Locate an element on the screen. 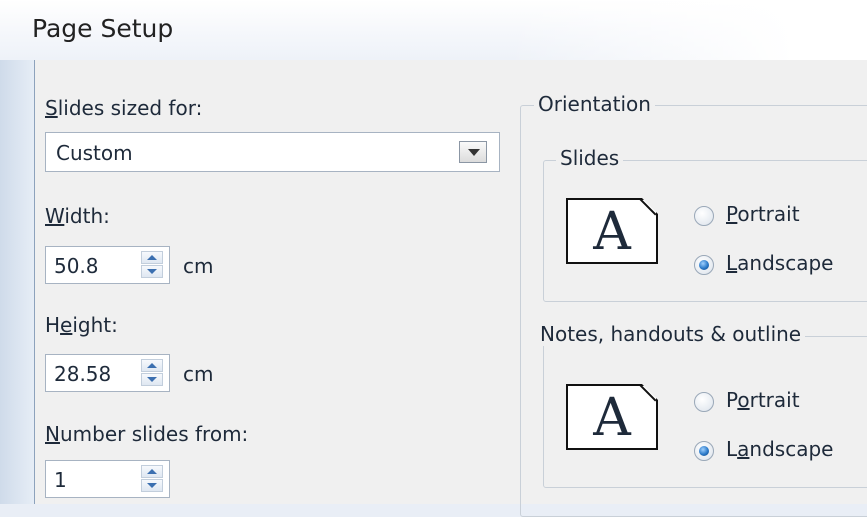 Image resolution: width=867 pixels, height=517 pixels. width-label: Width: is located at coordinates (77, 216).